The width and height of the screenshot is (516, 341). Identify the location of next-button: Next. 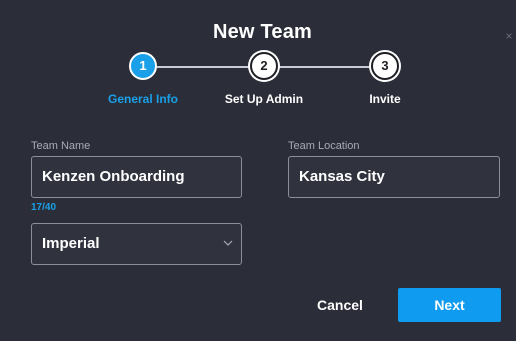
(449, 305).